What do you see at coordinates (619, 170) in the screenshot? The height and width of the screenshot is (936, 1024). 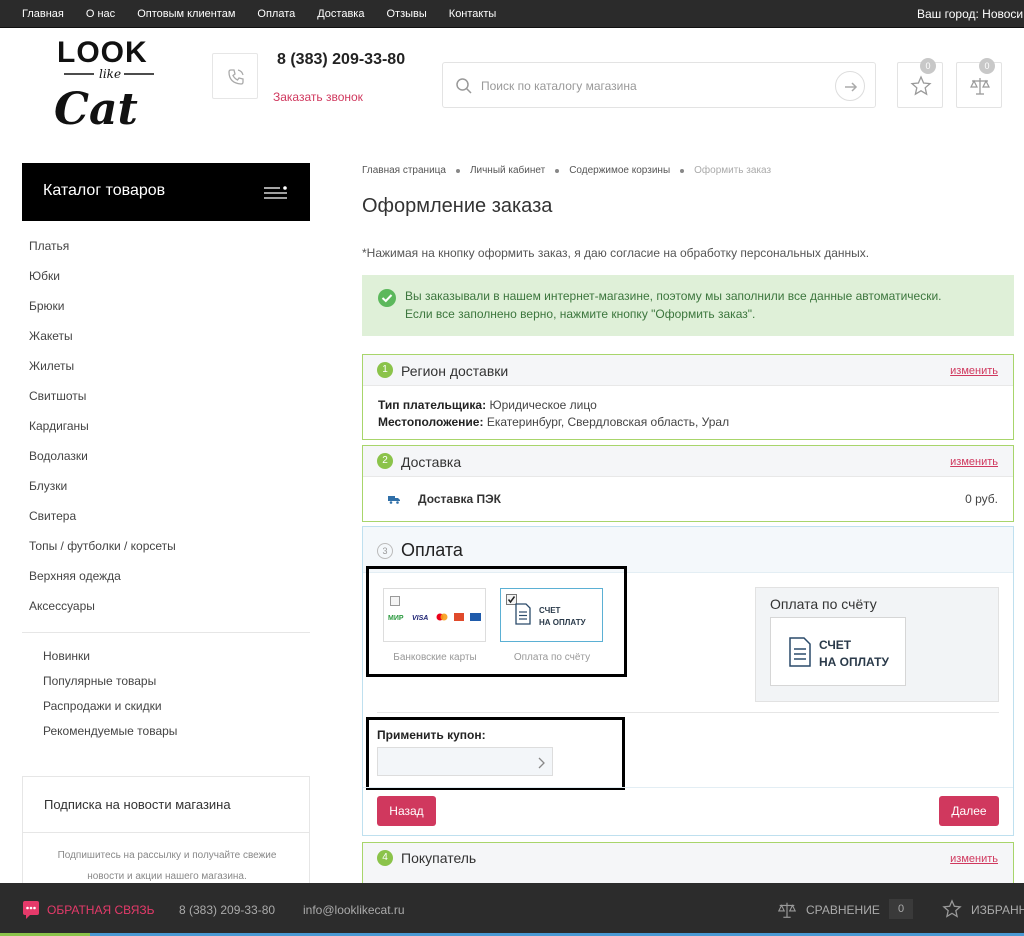 I see `breadcrumb-item: Содержимое корзины` at bounding box center [619, 170].